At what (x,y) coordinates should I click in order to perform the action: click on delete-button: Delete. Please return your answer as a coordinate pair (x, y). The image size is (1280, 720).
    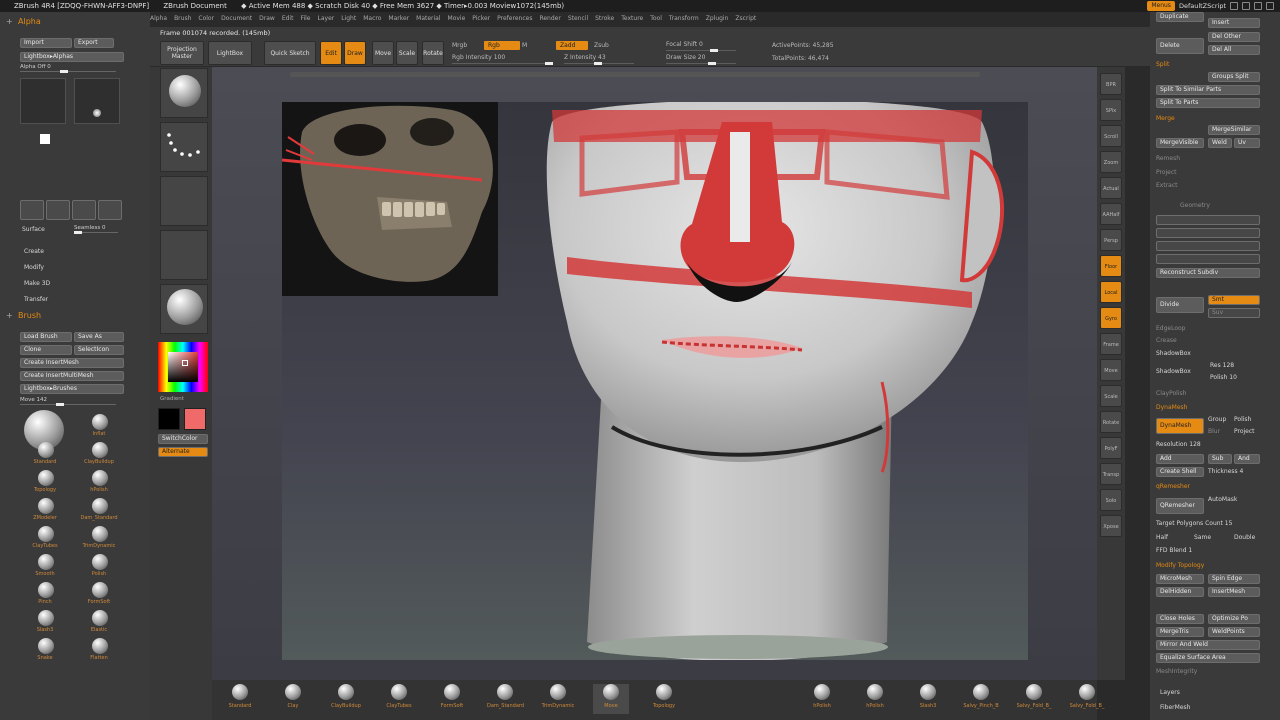
    Looking at the image, I should click on (1180, 46).